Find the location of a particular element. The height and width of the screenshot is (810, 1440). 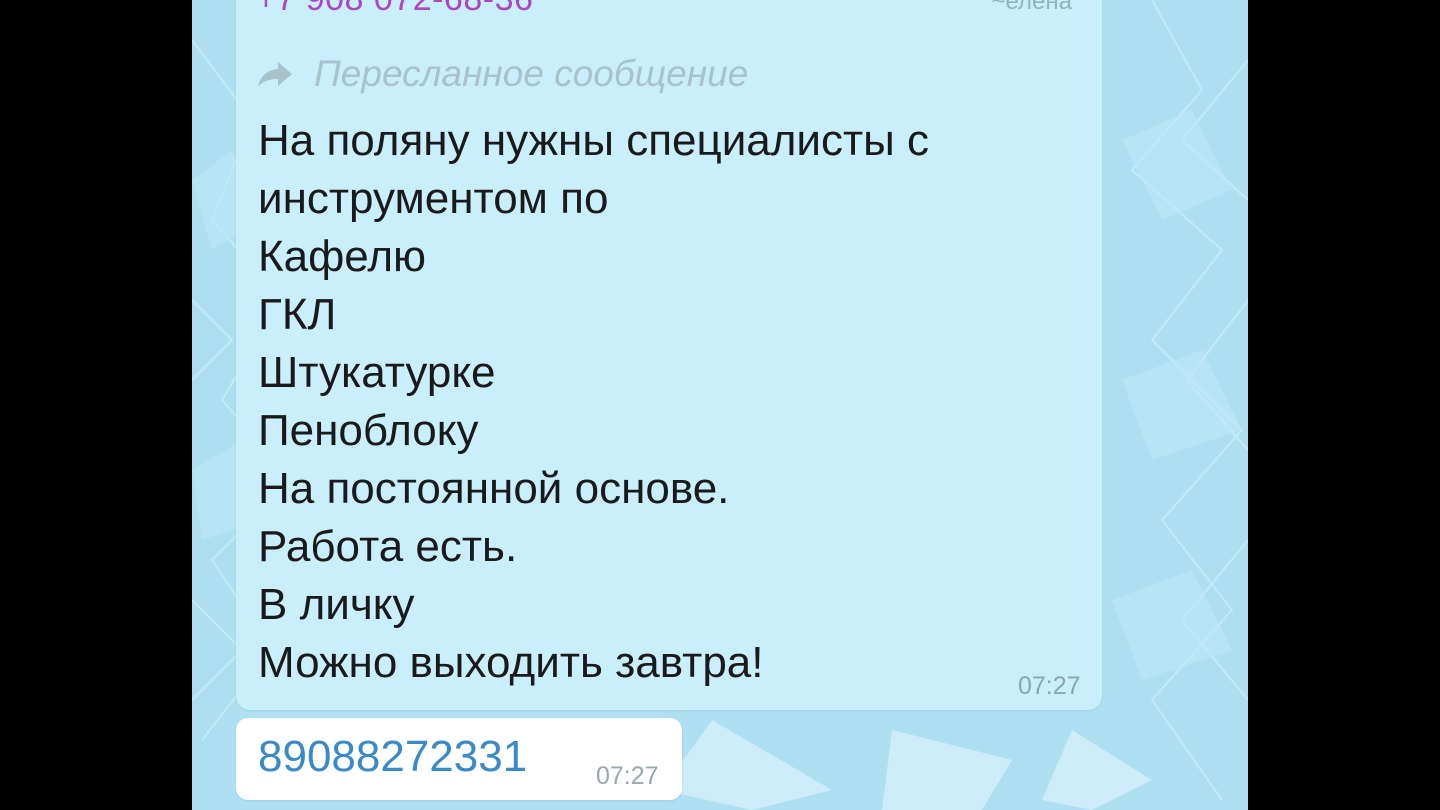

message-line: Работа есть. is located at coordinates (388, 546).